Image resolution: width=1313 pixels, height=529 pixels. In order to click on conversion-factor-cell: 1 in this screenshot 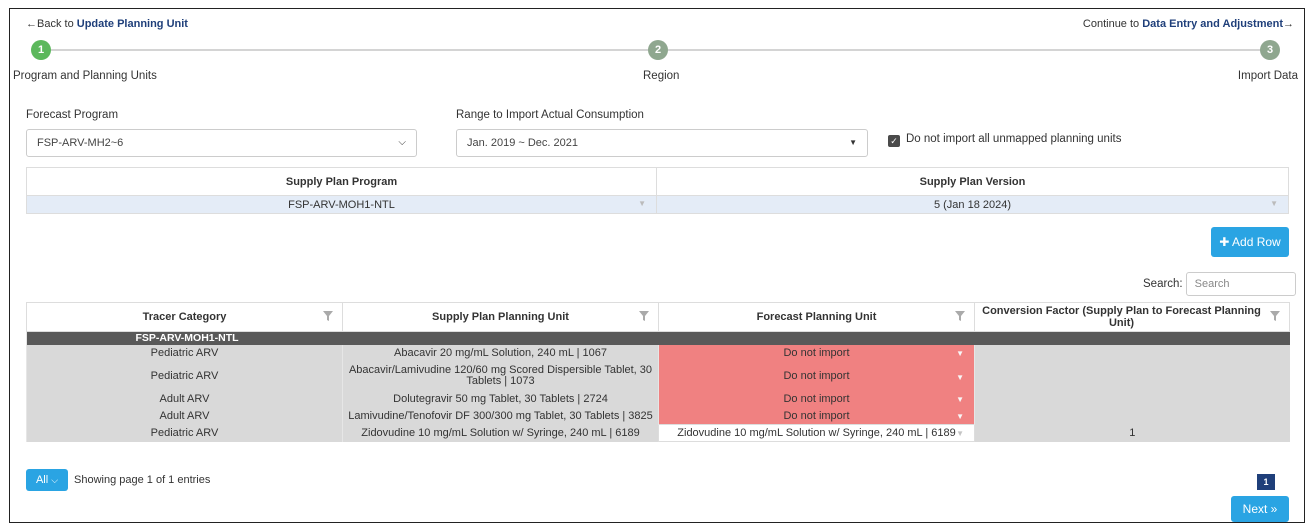, I will do `click(1132, 433)`.